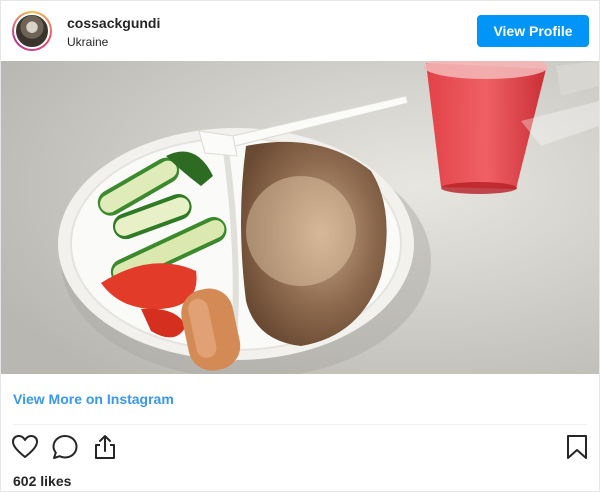  What do you see at coordinates (105, 447) in the screenshot?
I see `share-icon` at bounding box center [105, 447].